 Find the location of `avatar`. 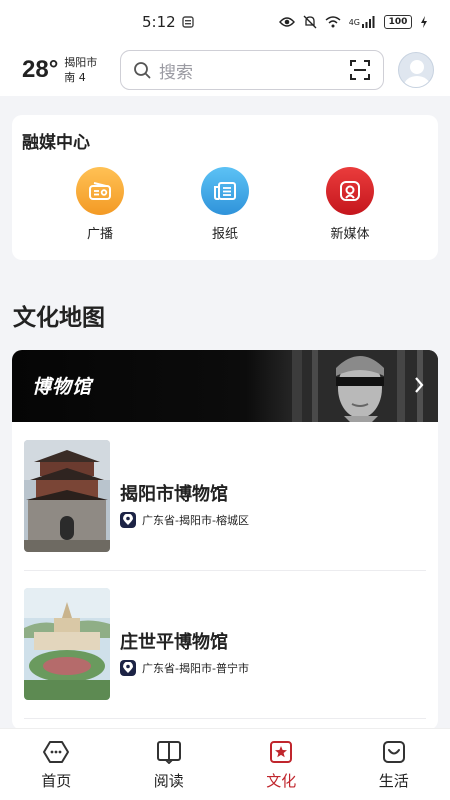

avatar is located at coordinates (416, 70).